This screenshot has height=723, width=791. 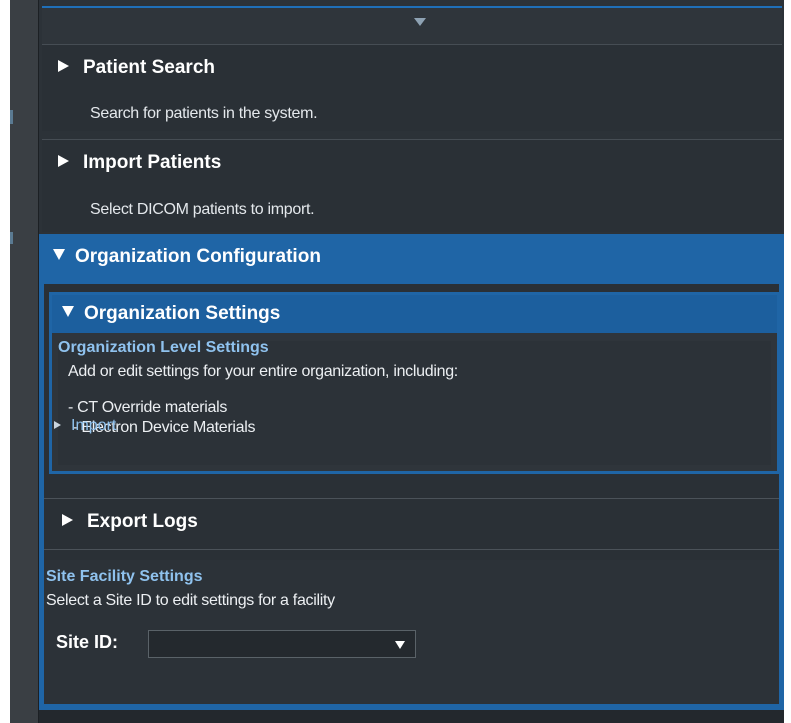 What do you see at coordinates (412, 25) in the screenshot?
I see `panel-collapse-bar` at bounding box center [412, 25].